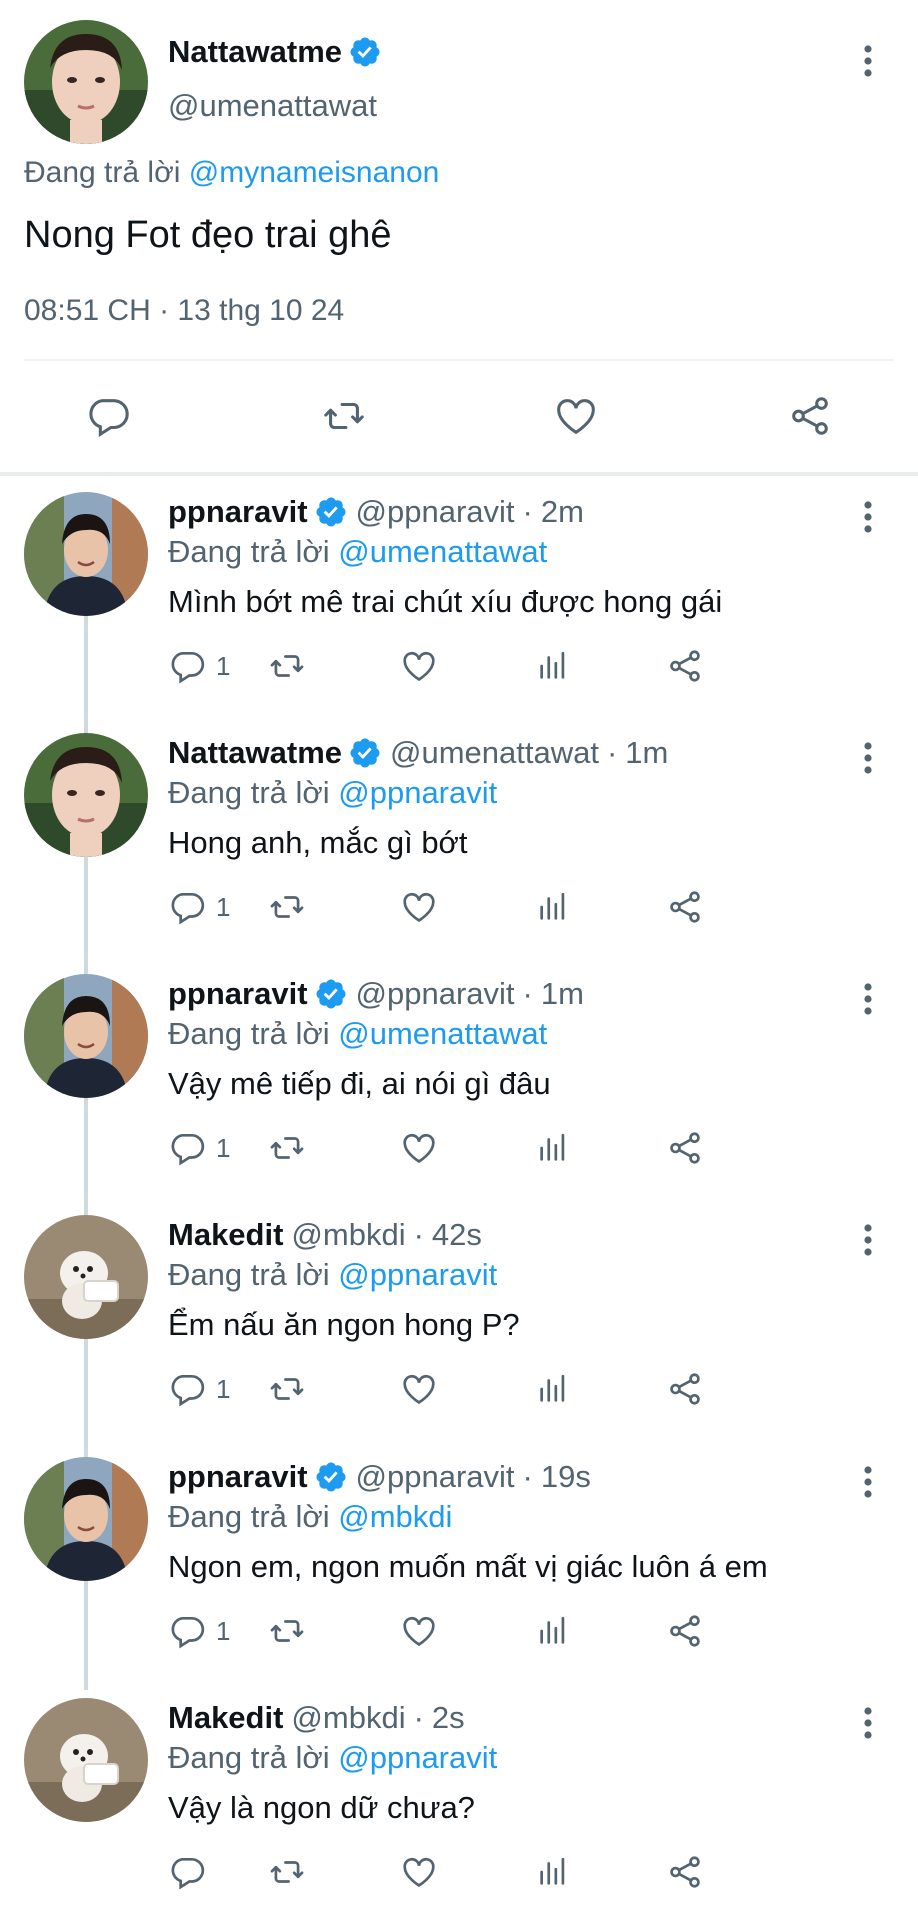 The width and height of the screenshot is (918, 1920). What do you see at coordinates (448, 1718) in the screenshot?
I see `reply-time: 2s` at bounding box center [448, 1718].